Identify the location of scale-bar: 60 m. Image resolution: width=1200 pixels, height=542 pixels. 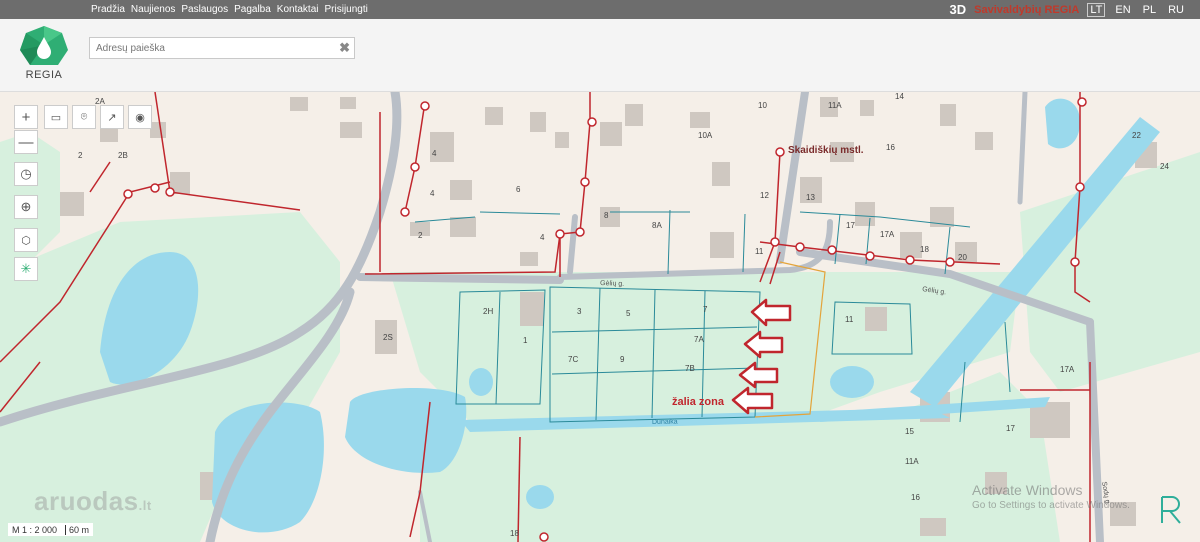
(77, 529).